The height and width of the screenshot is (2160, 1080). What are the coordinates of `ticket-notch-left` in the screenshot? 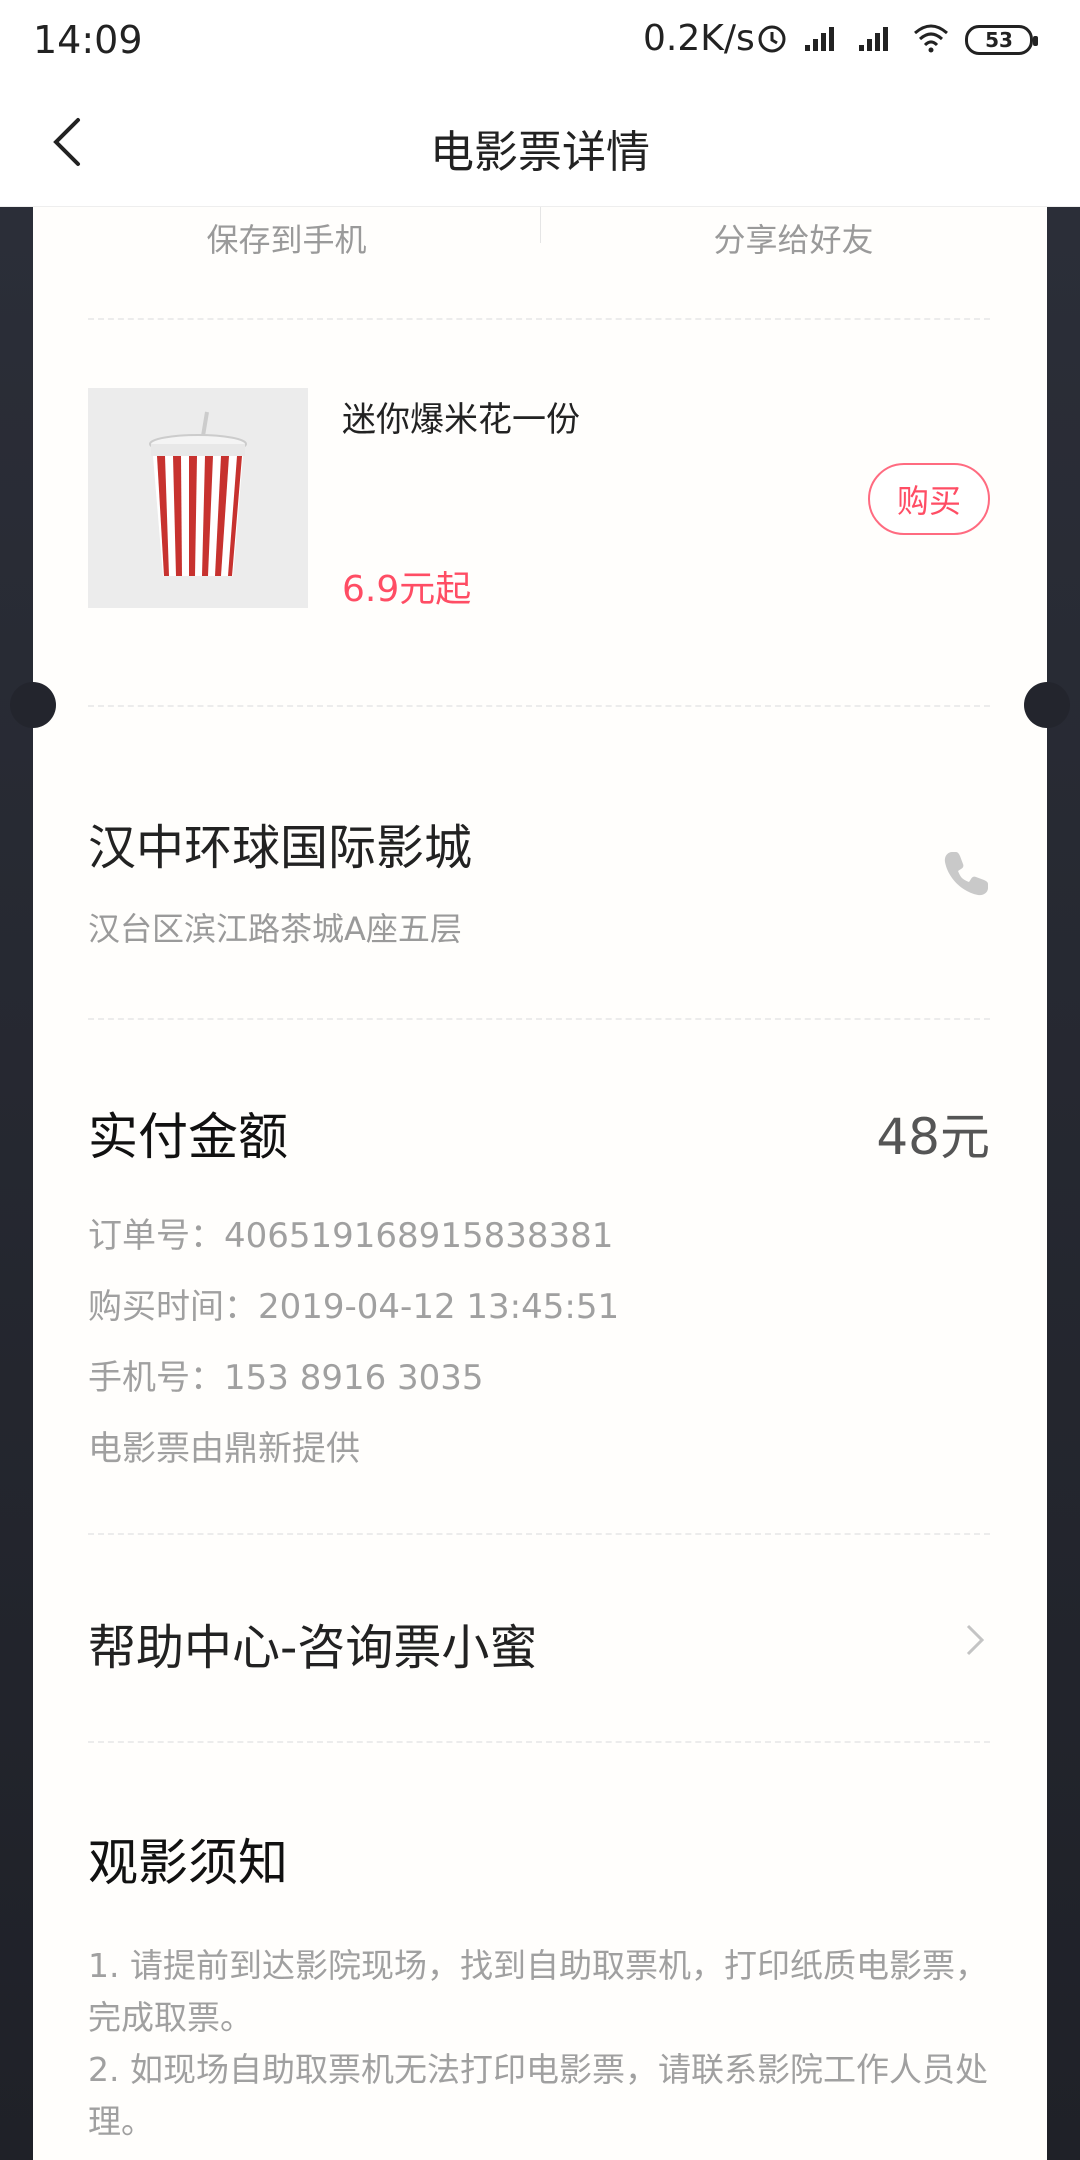 It's located at (33, 705).